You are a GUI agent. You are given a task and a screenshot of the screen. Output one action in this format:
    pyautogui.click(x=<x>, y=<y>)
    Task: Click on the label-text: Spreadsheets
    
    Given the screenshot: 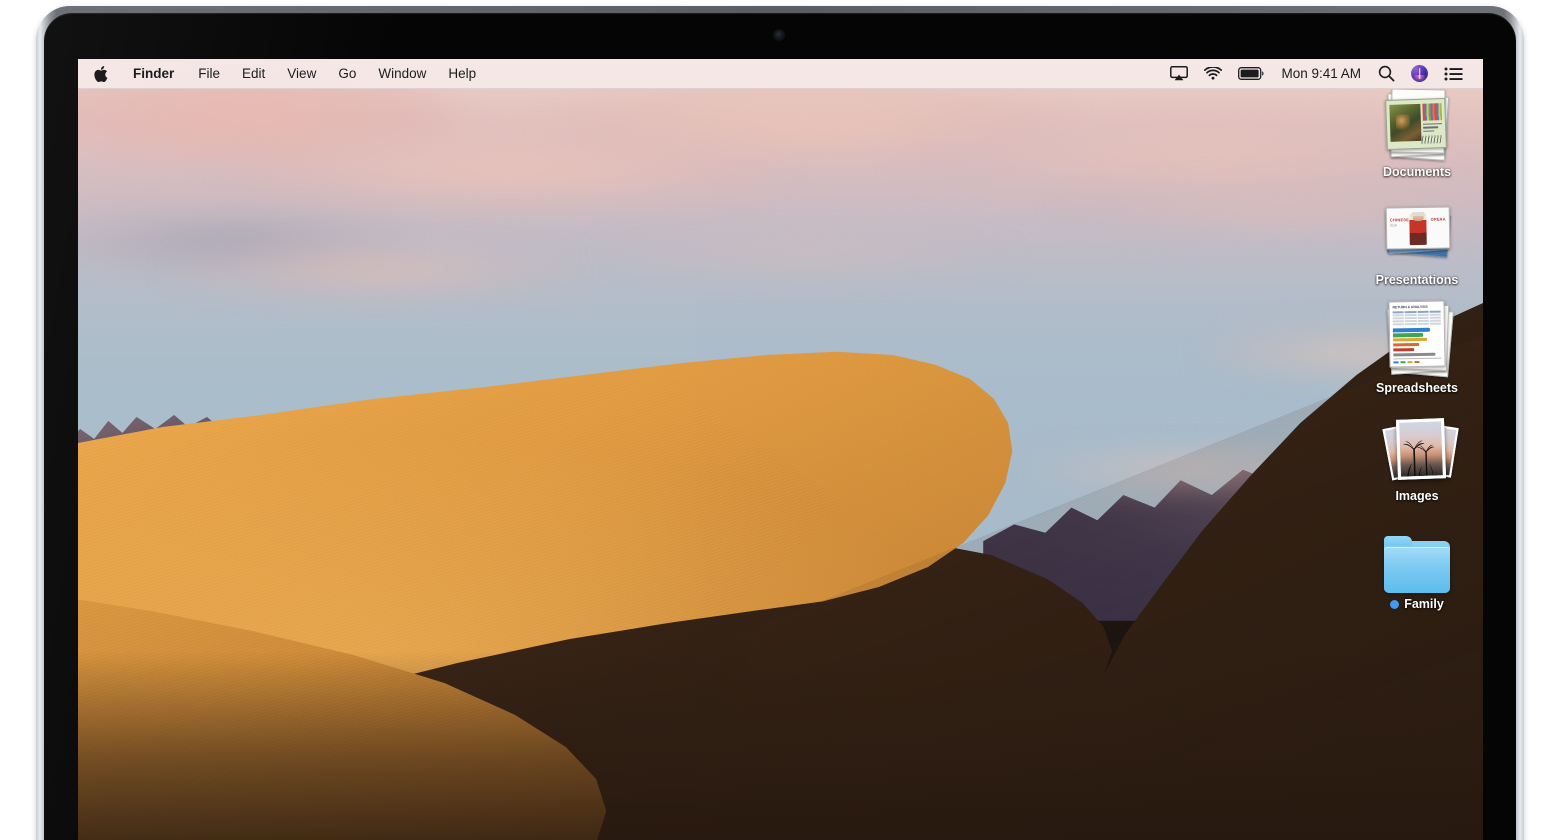 What is the action you would take?
    pyautogui.click(x=1417, y=388)
    